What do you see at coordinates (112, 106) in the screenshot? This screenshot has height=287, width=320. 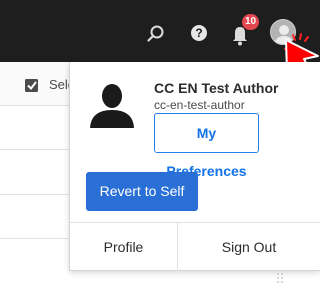 I see `user-silhouette-icon` at bounding box center [112, 106].